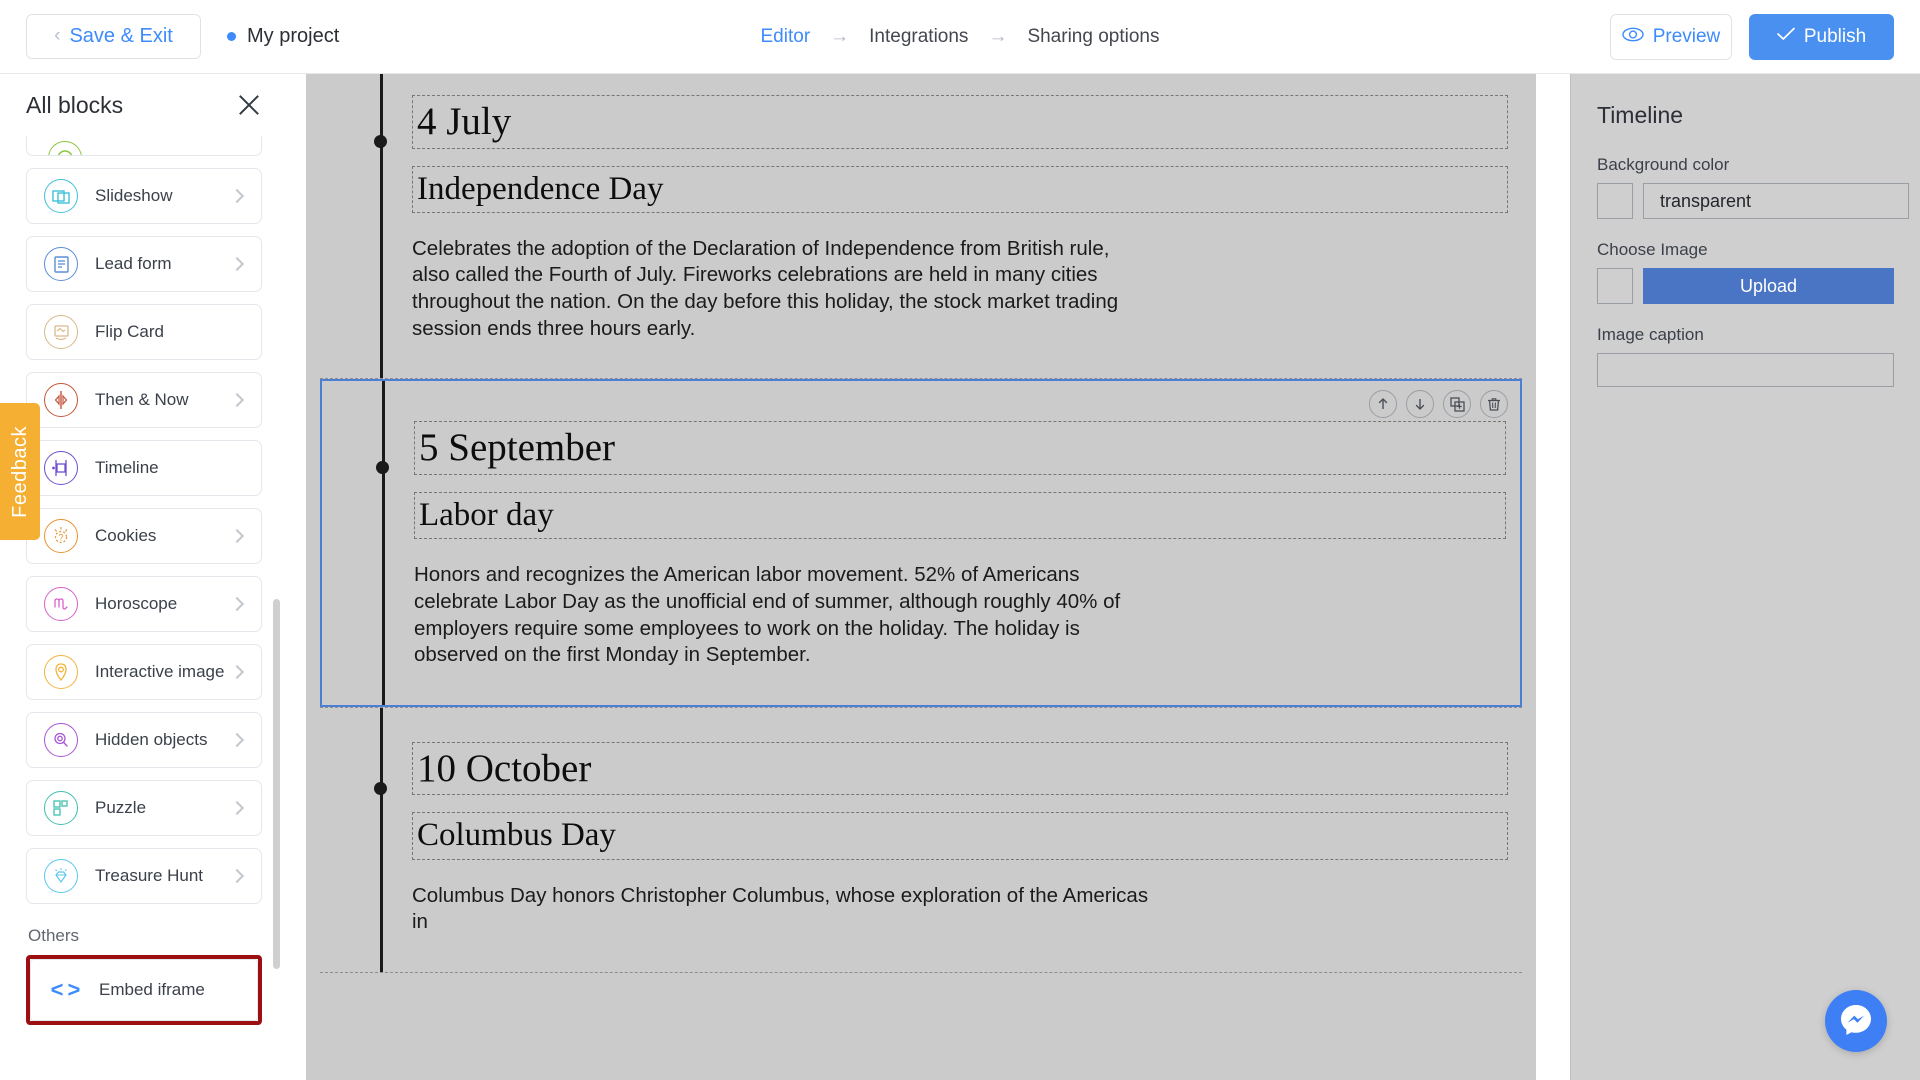 This screenshot has width=1920, height=1080. What do you see at coordinates (1615, 286) in the screenshot?
I see `image-preview-swatch` at bounding box center [1615, 286].